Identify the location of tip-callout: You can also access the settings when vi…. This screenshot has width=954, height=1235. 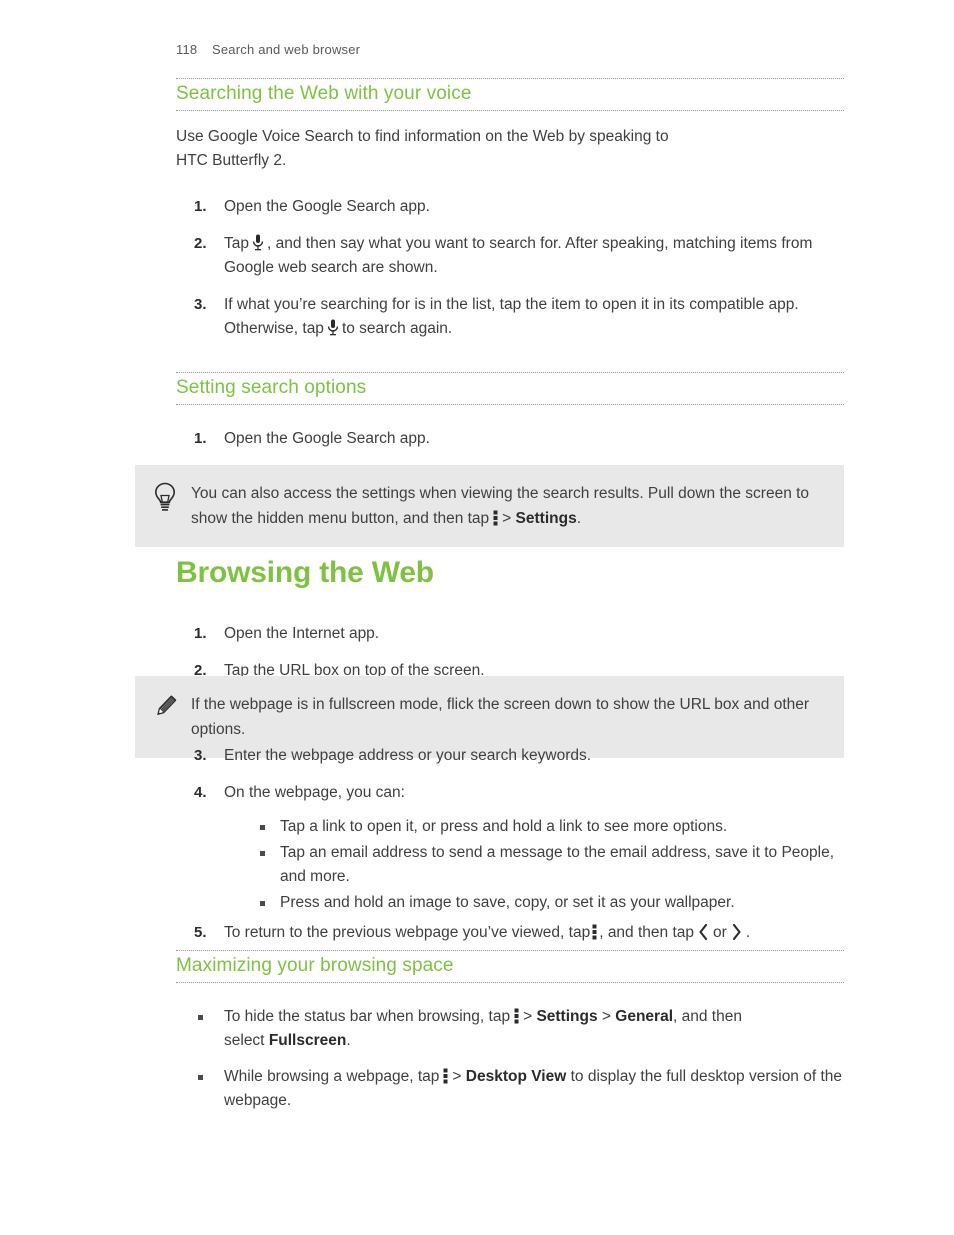
(489, 506).